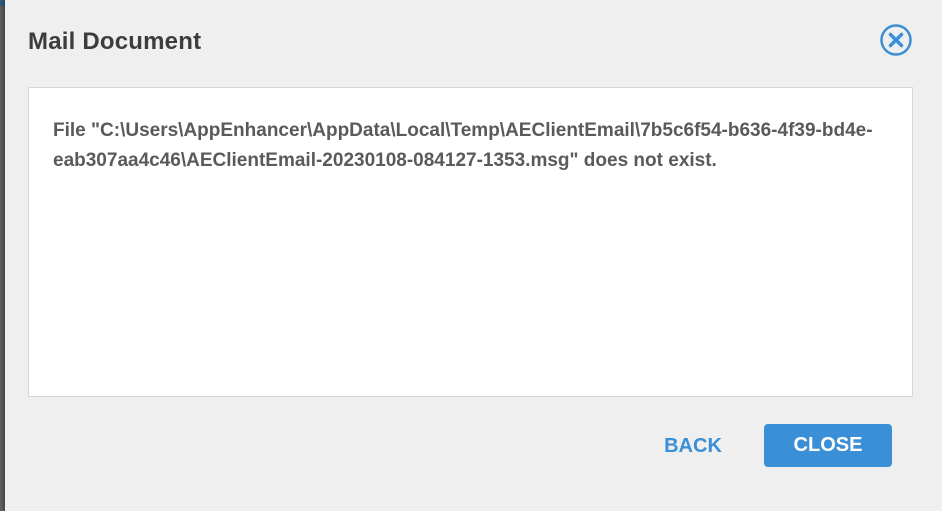 The image size is (942, 511). Describe the element at coordinates (115, 41) in the screenshot. I see `dialog-title: Mail Document` at that location.